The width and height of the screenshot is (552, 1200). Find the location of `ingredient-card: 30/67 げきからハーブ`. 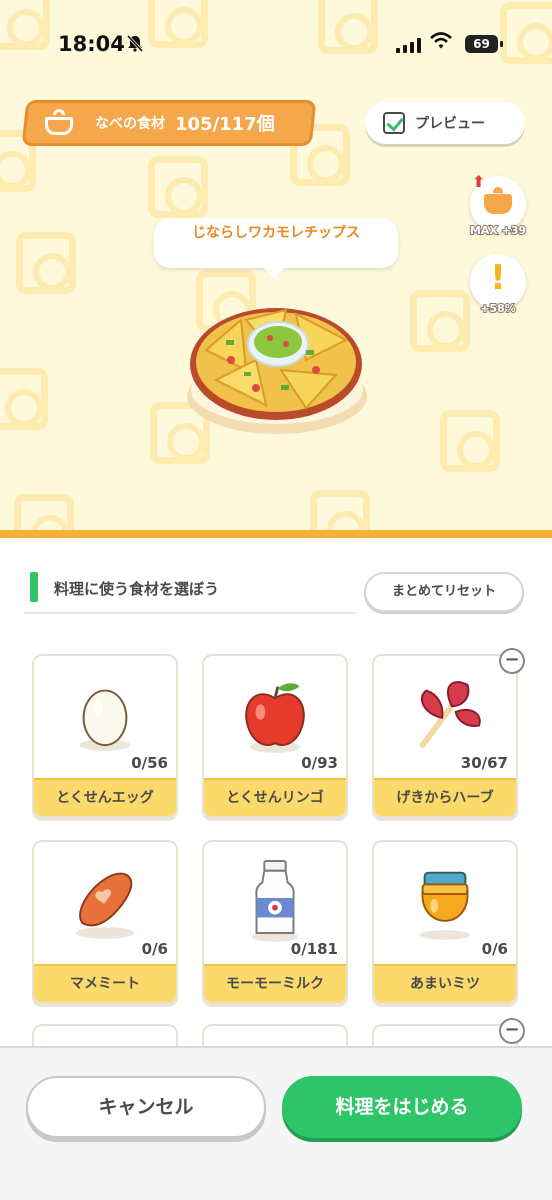

ingredient-card: 30/67 げきからハーブ is located at coordinates (445, 736).